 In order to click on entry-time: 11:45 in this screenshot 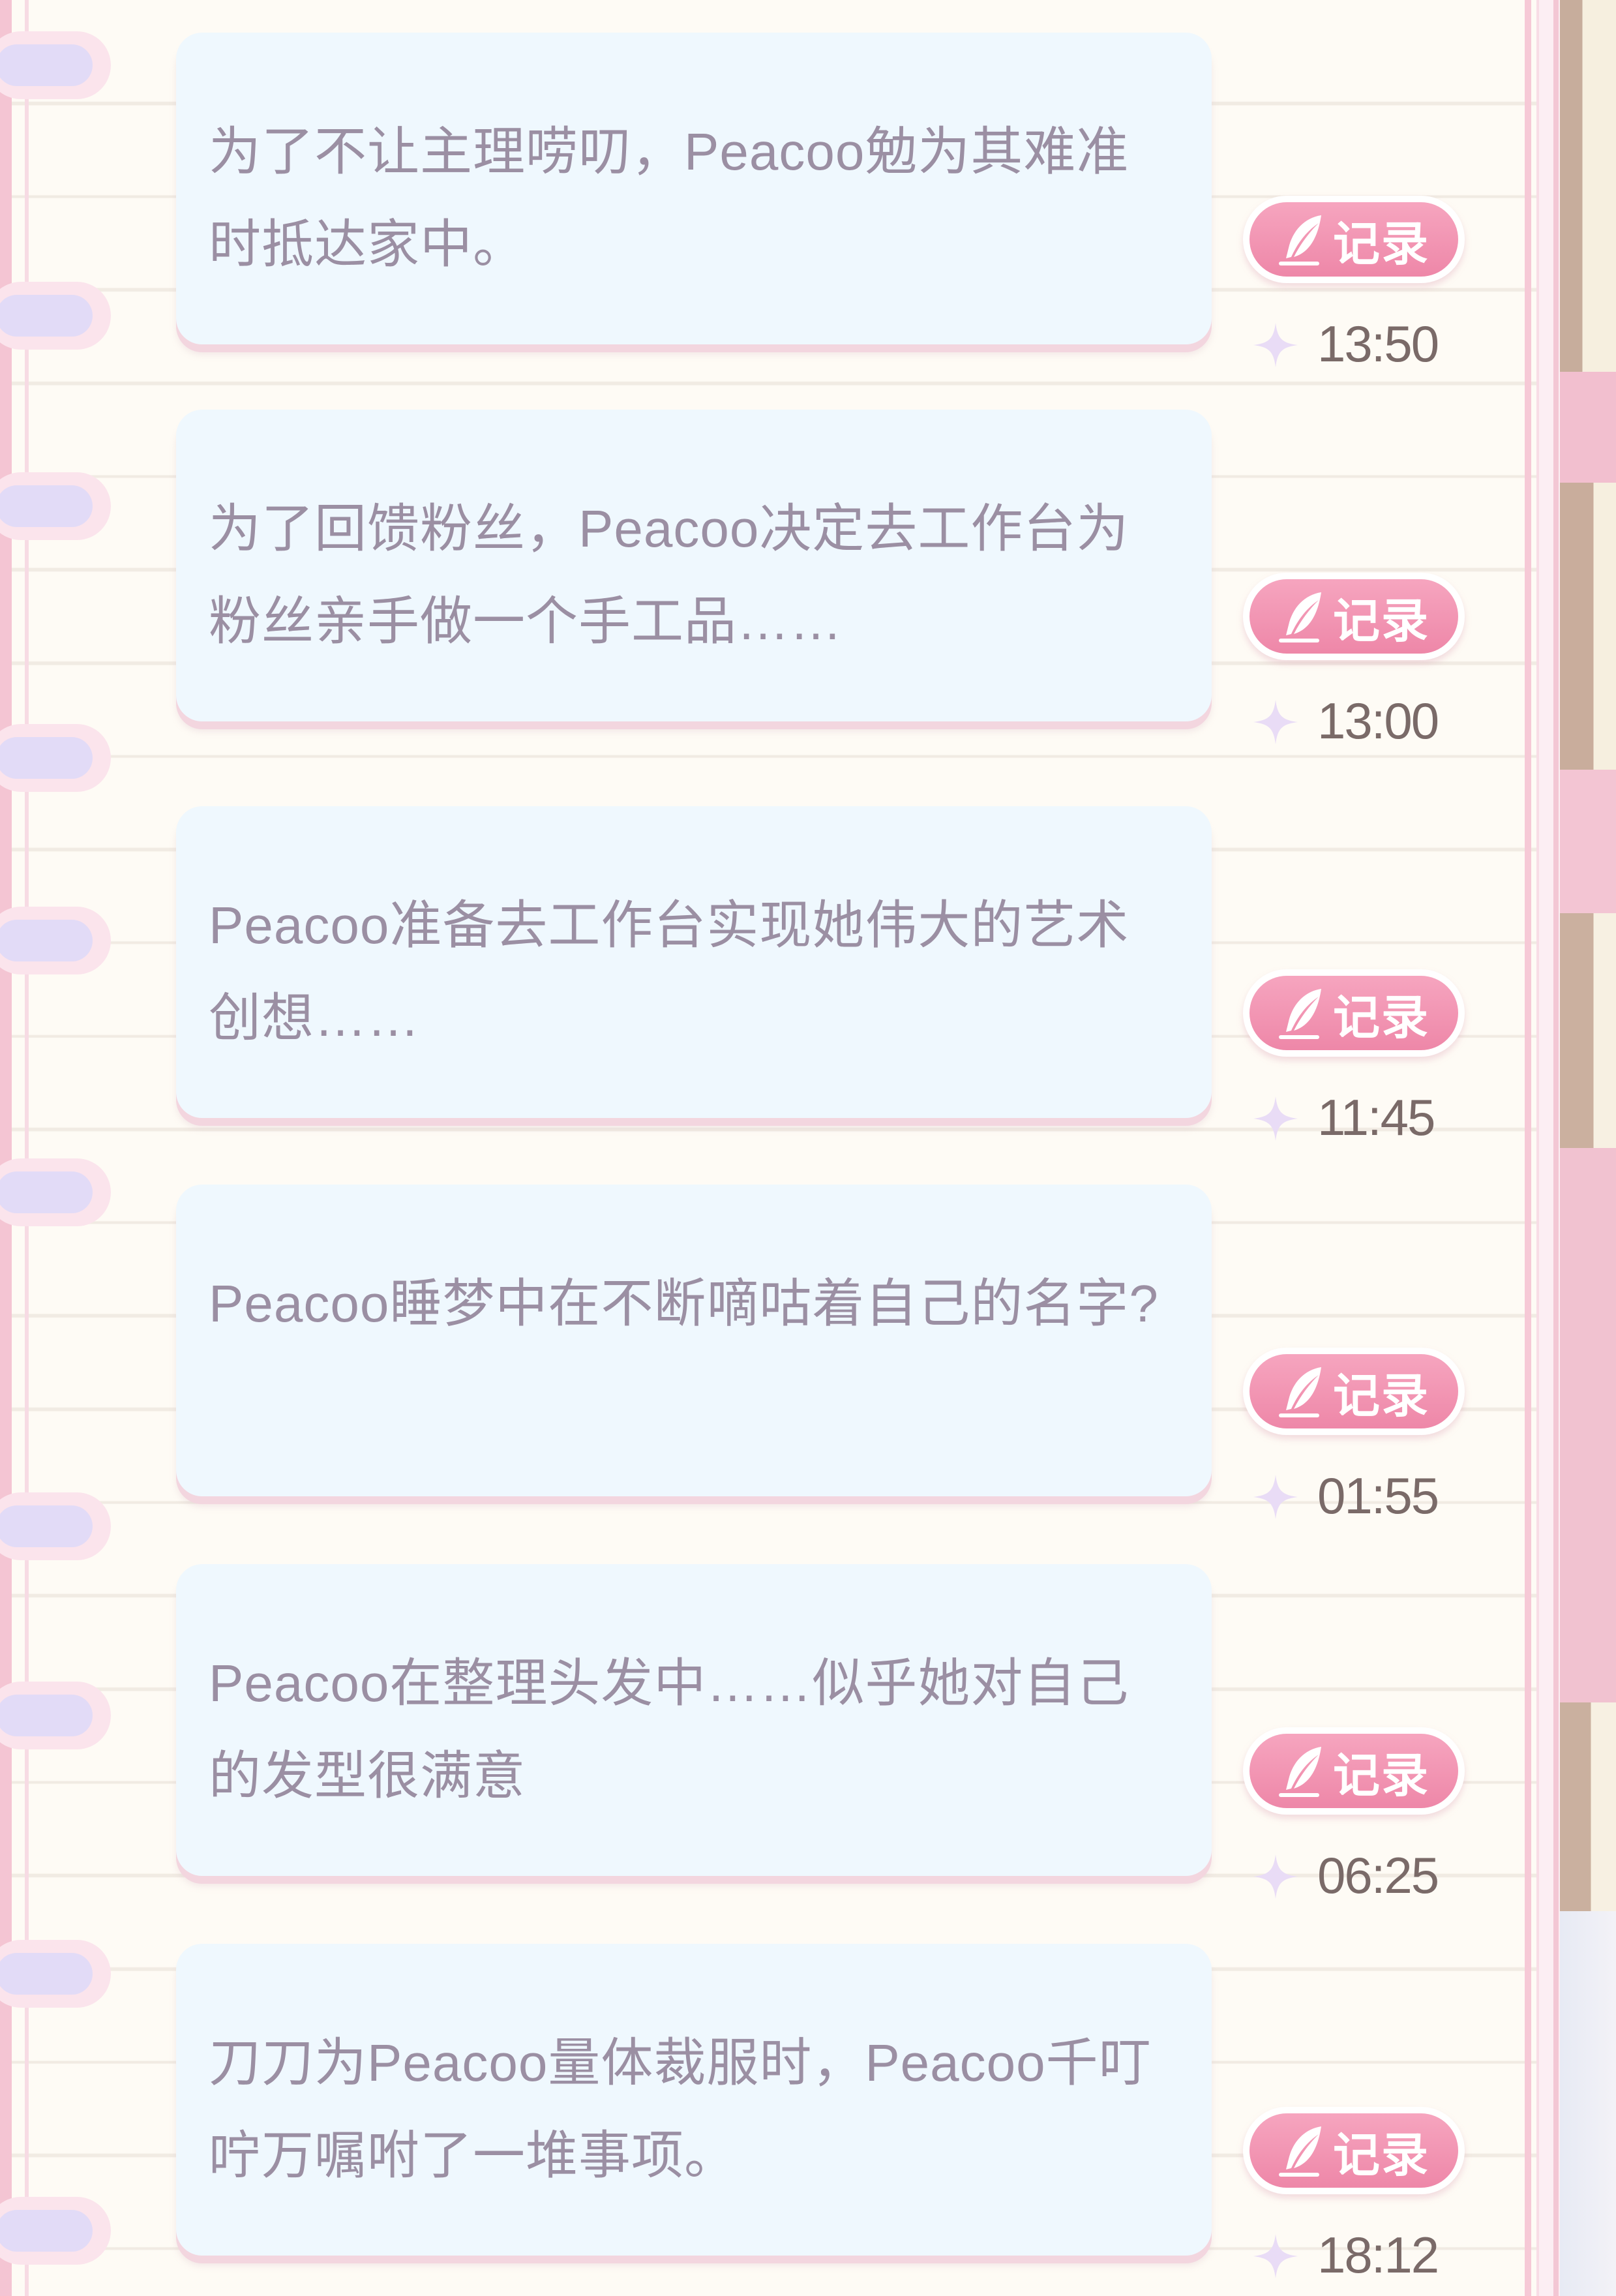, I will do `click(1376, 1117)`.